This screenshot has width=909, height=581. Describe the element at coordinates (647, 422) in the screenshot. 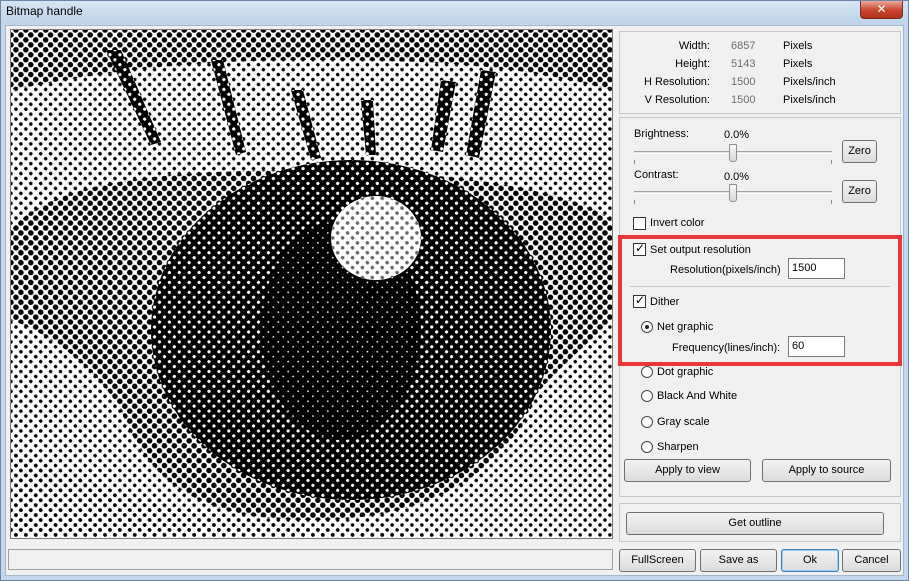

I see `radio-gray-scale` at that location.